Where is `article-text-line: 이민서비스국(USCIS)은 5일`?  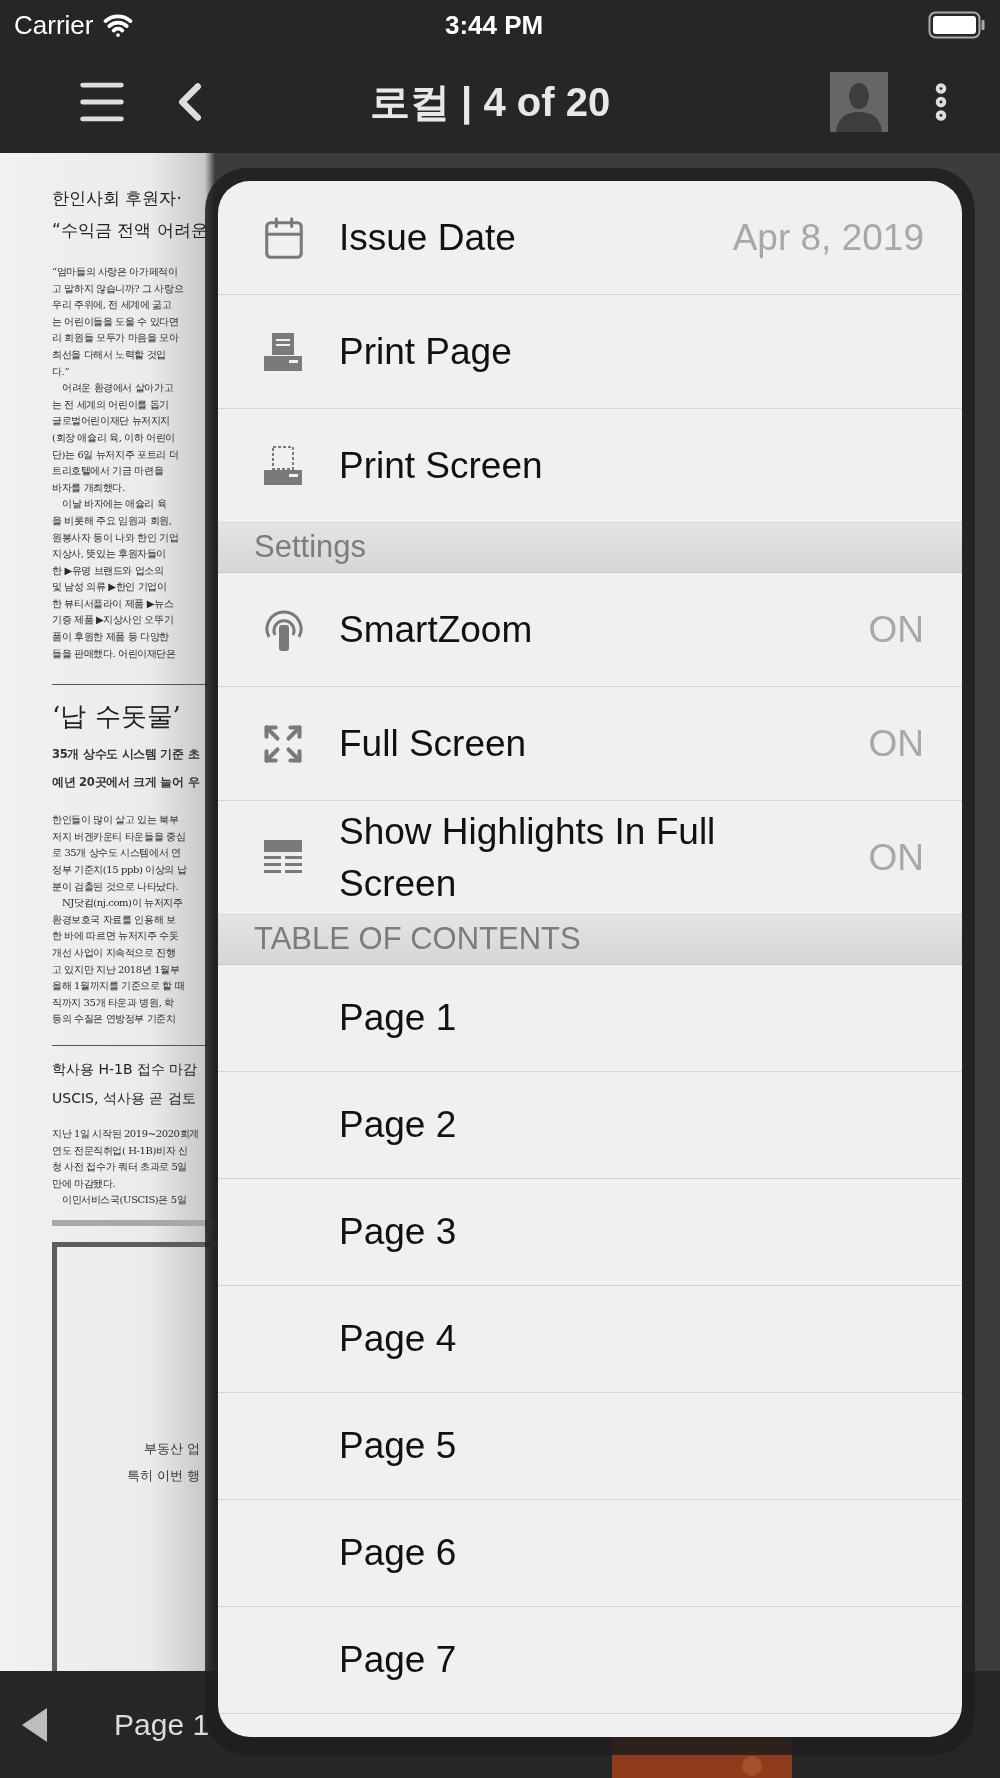
article-text-line: 이민서비스국(USCIS)은 5일 is located at coordinates (124, 1200).